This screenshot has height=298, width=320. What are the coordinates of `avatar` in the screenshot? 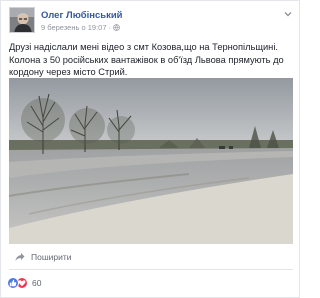 It's located at (22, 20).